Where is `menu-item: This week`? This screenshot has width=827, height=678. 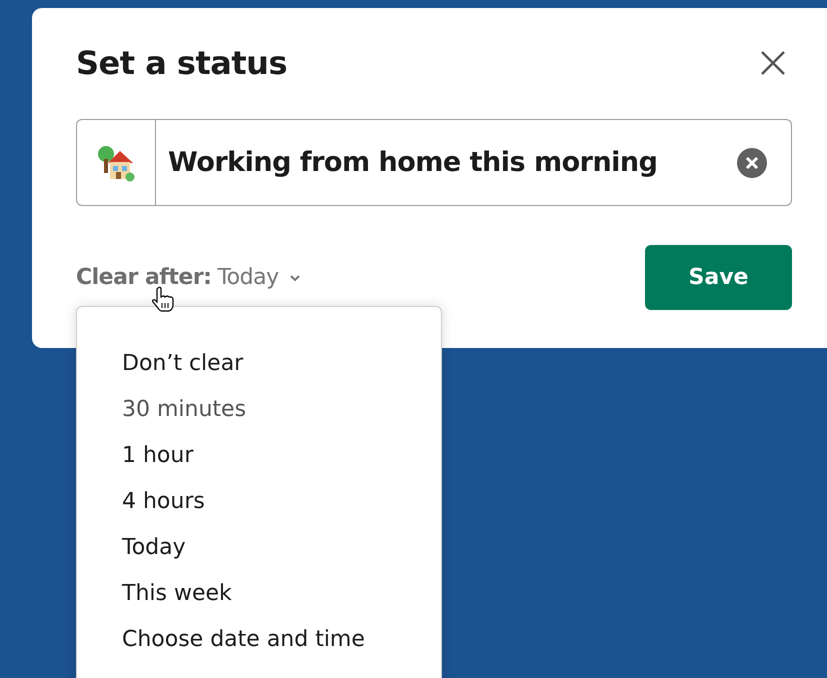 menu-item: This week is located at coordinates (259, 594).